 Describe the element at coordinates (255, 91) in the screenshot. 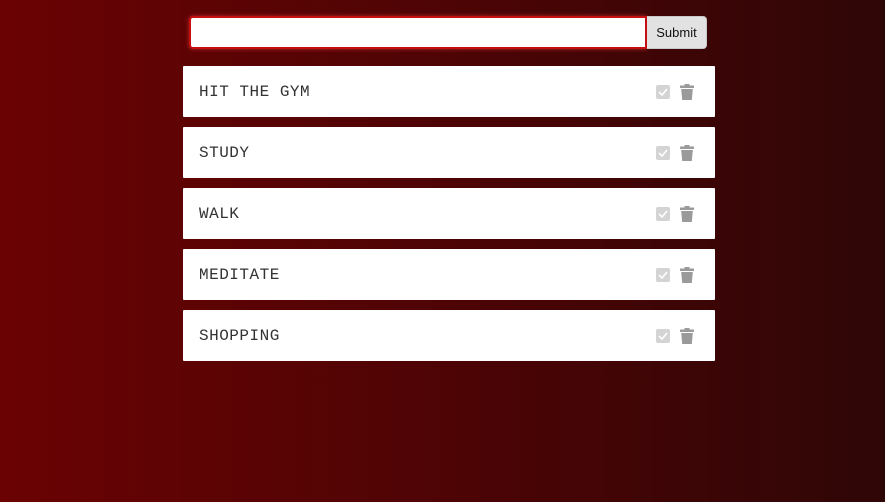

I see `todo-text: HIT THE GYM` at that location.